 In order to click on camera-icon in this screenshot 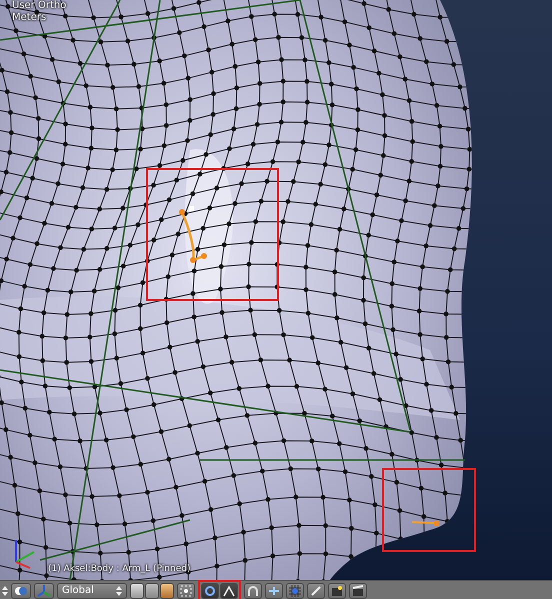, I will do `click(337, 590)`.